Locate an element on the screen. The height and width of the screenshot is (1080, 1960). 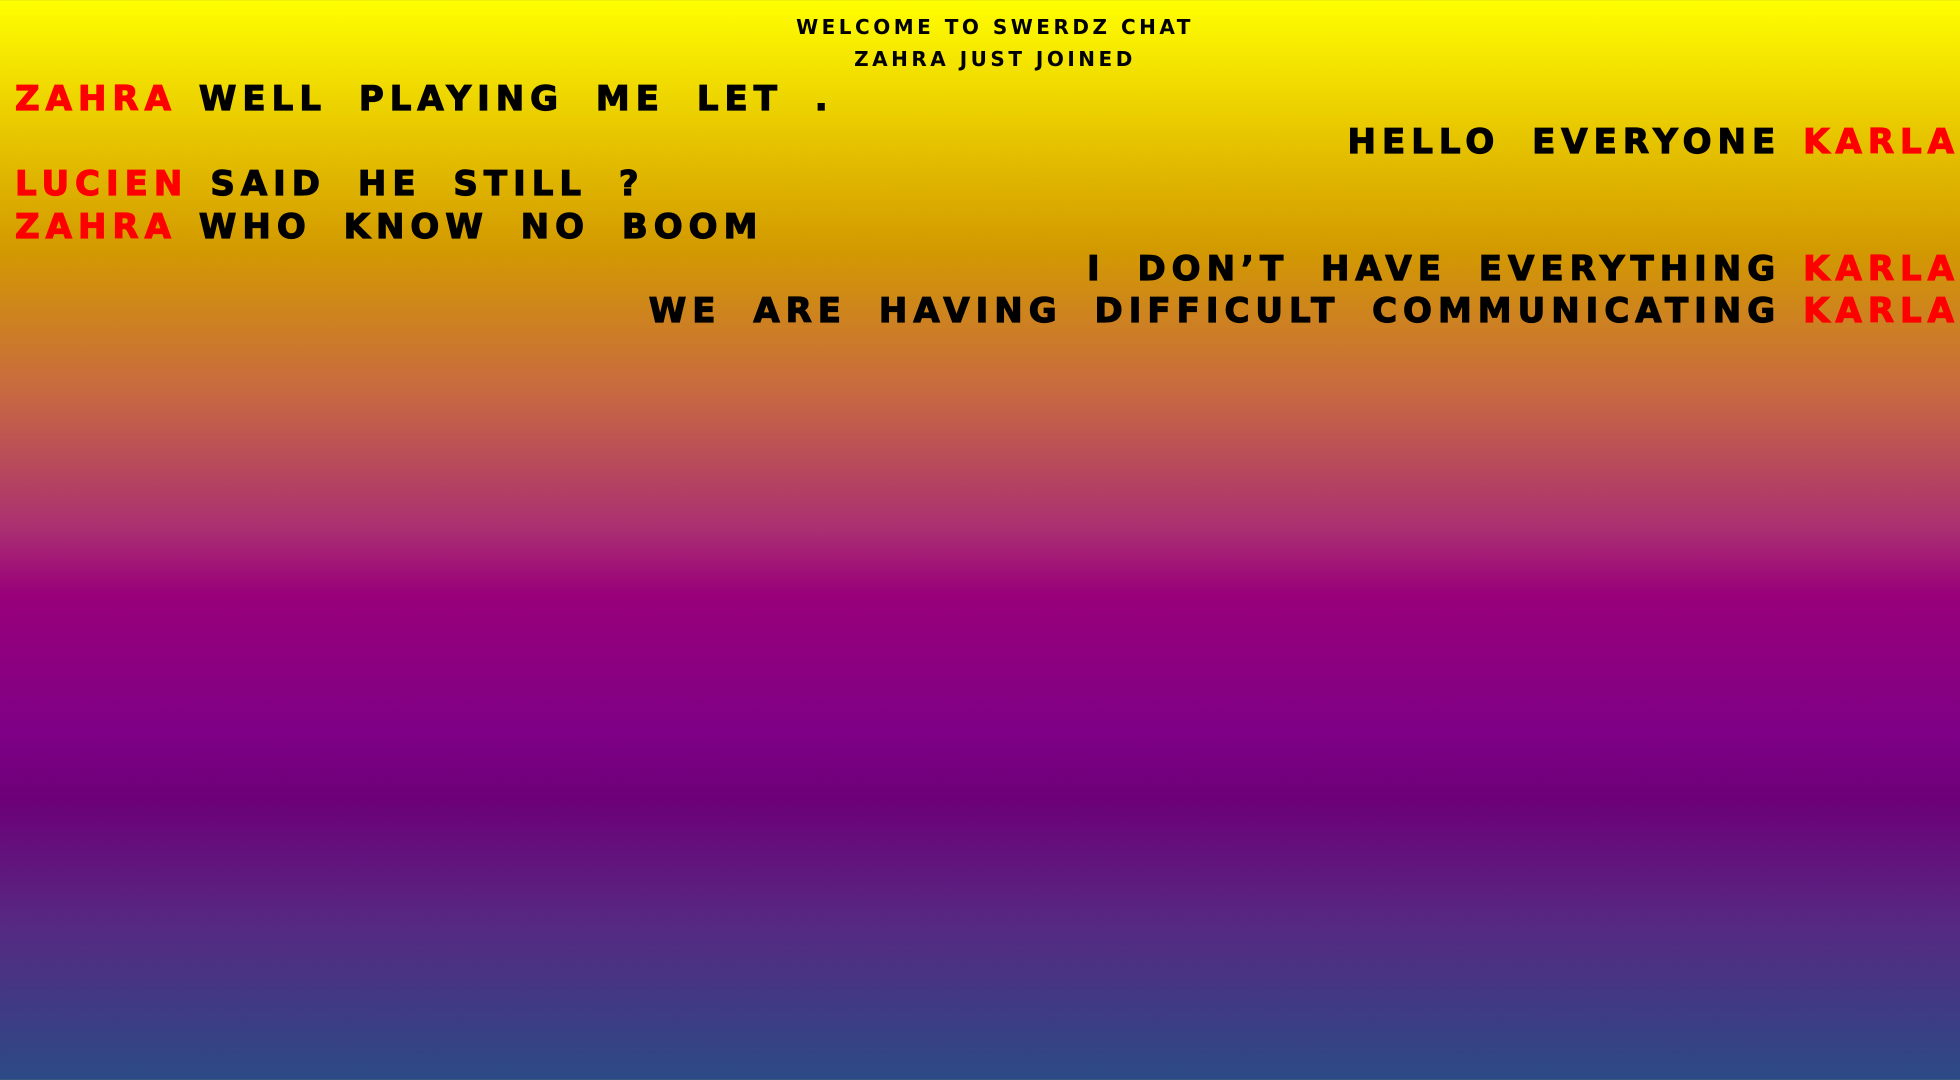
chat-message: ZAHRA WHO KNOW NO BOOM is located at coordinates (389, 227).